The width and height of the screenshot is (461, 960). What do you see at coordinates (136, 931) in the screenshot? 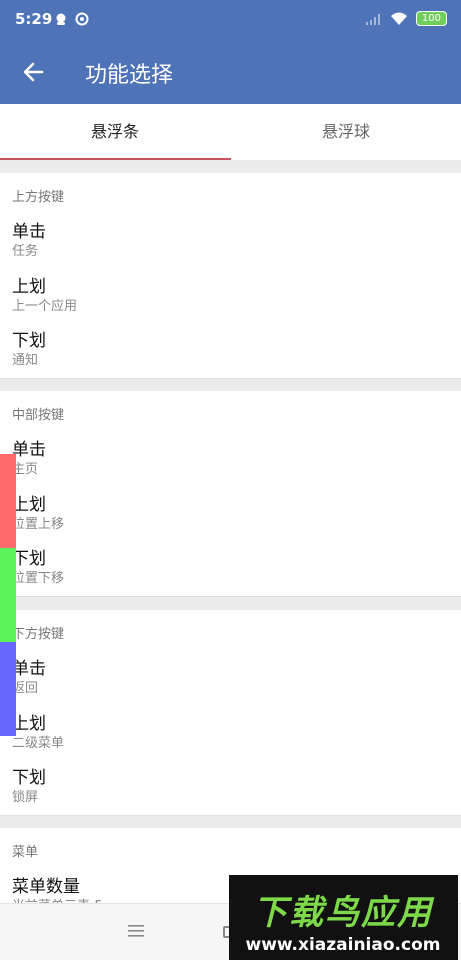
I see `menu-icon` at bounding box center [136, 931].